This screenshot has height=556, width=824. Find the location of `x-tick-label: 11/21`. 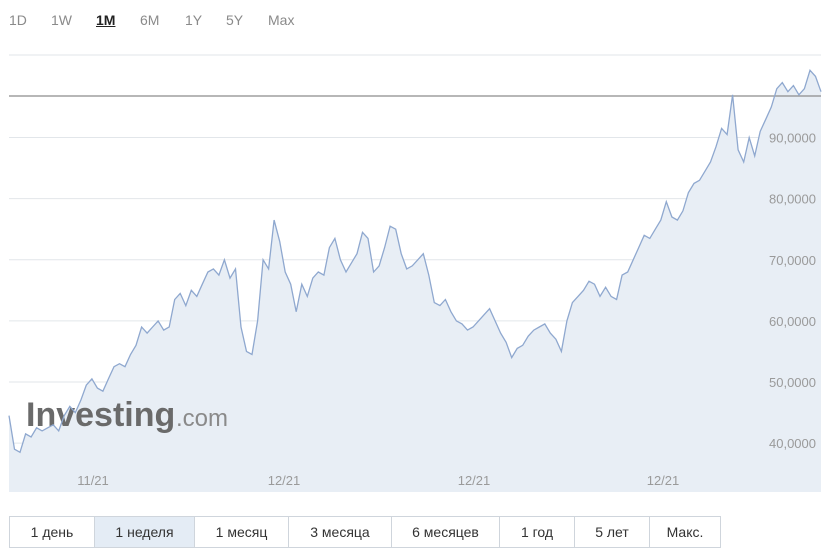

x-tick-label: 11/21 is located at coordinates (93, 480).